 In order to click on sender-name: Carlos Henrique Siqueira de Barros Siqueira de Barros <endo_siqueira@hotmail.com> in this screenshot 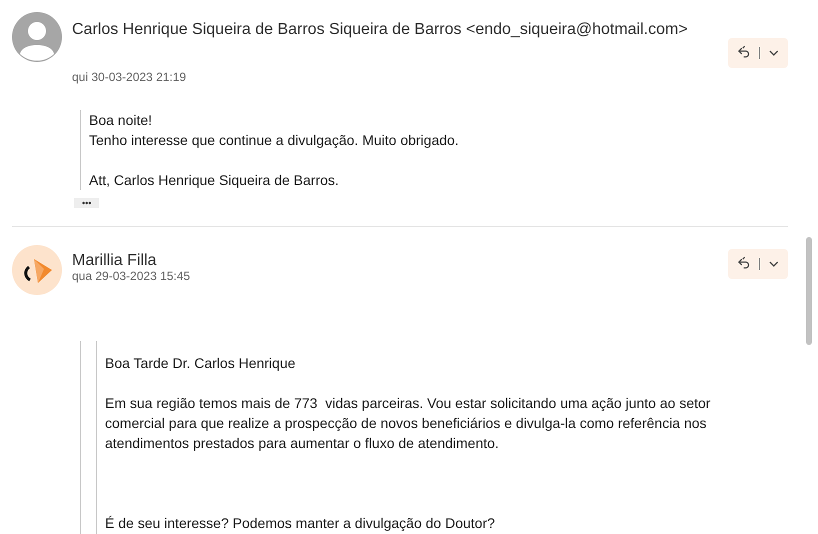, I will do `click(380, 30)`.